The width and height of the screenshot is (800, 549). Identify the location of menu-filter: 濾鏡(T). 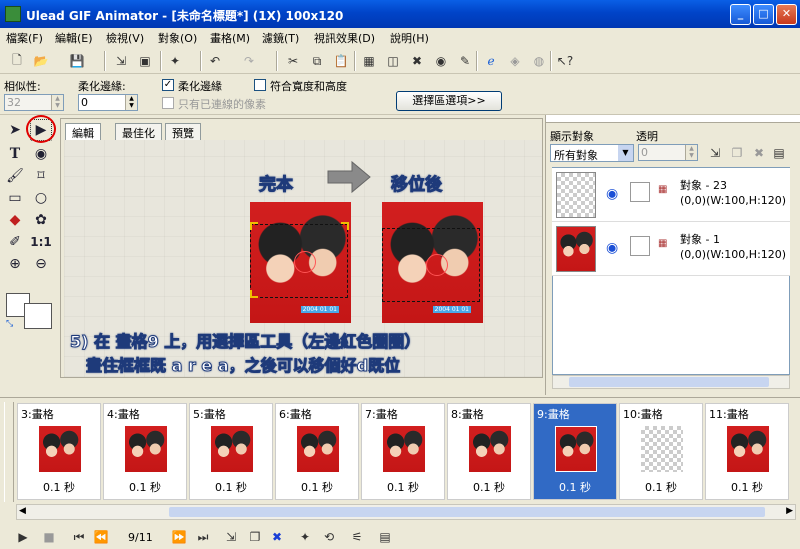
(280, 38).